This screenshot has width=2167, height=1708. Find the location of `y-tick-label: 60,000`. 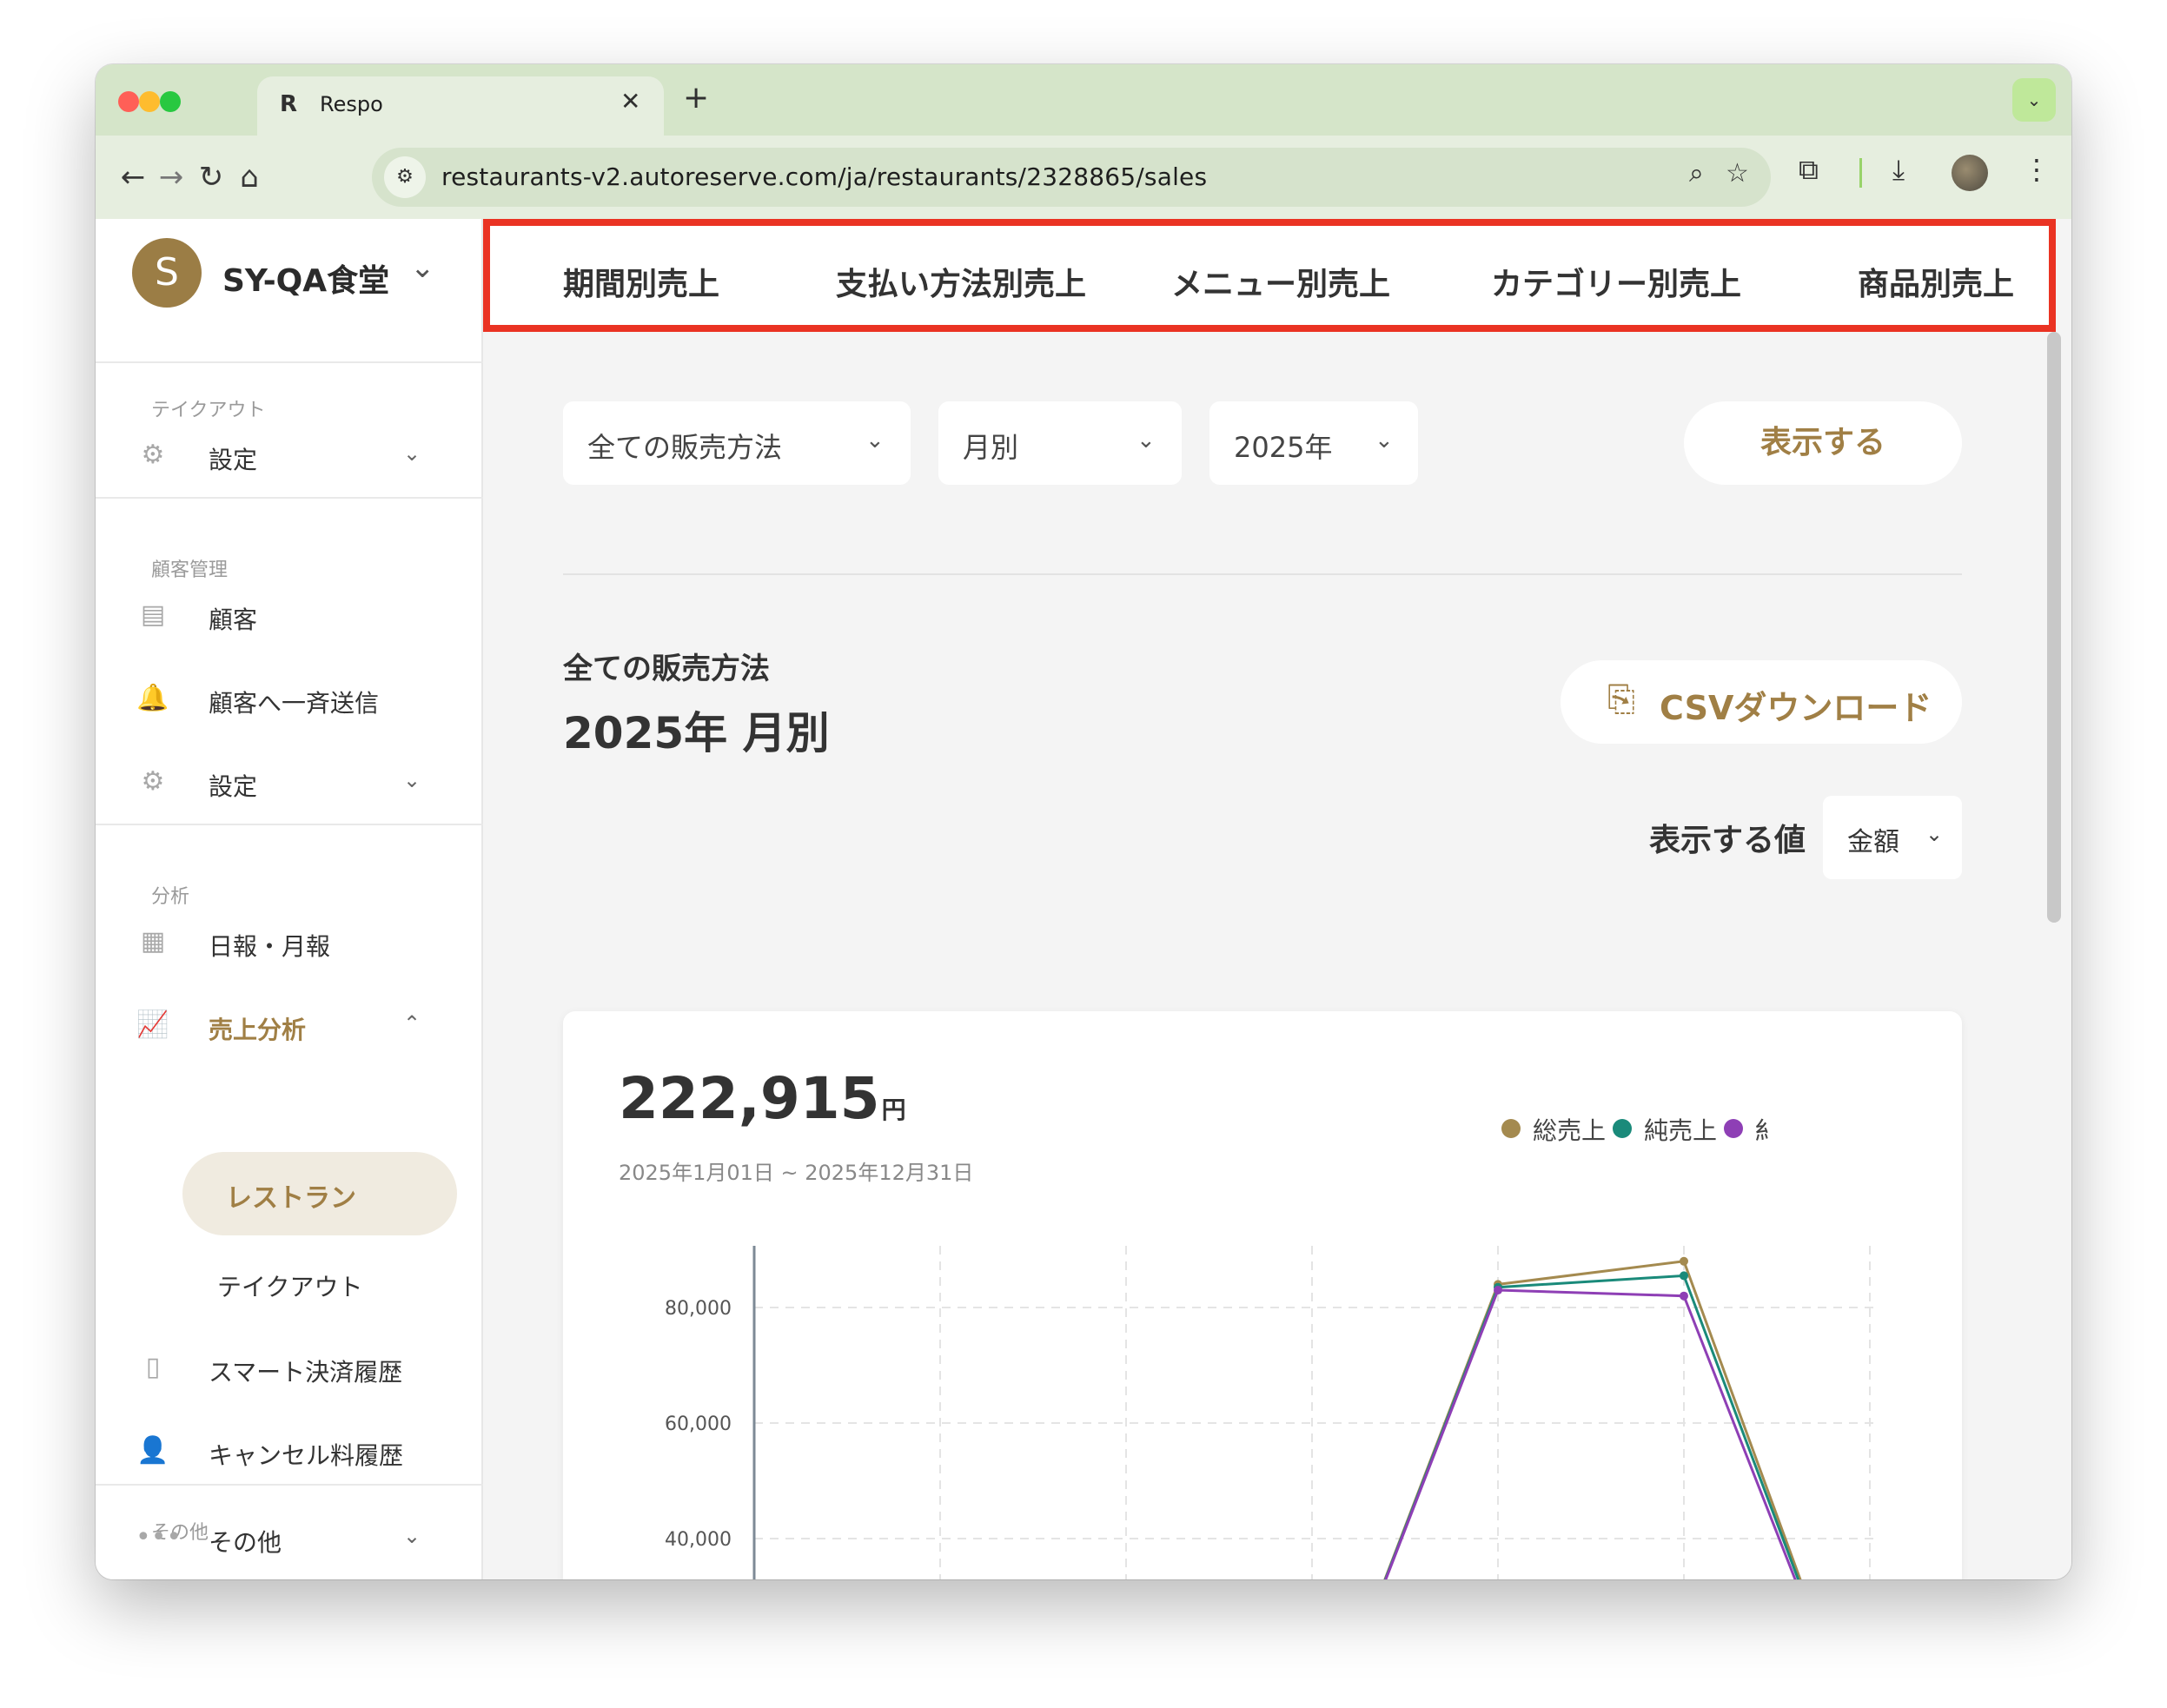

y-tick-label: 60,000 is located at coordinates (698, 1424).